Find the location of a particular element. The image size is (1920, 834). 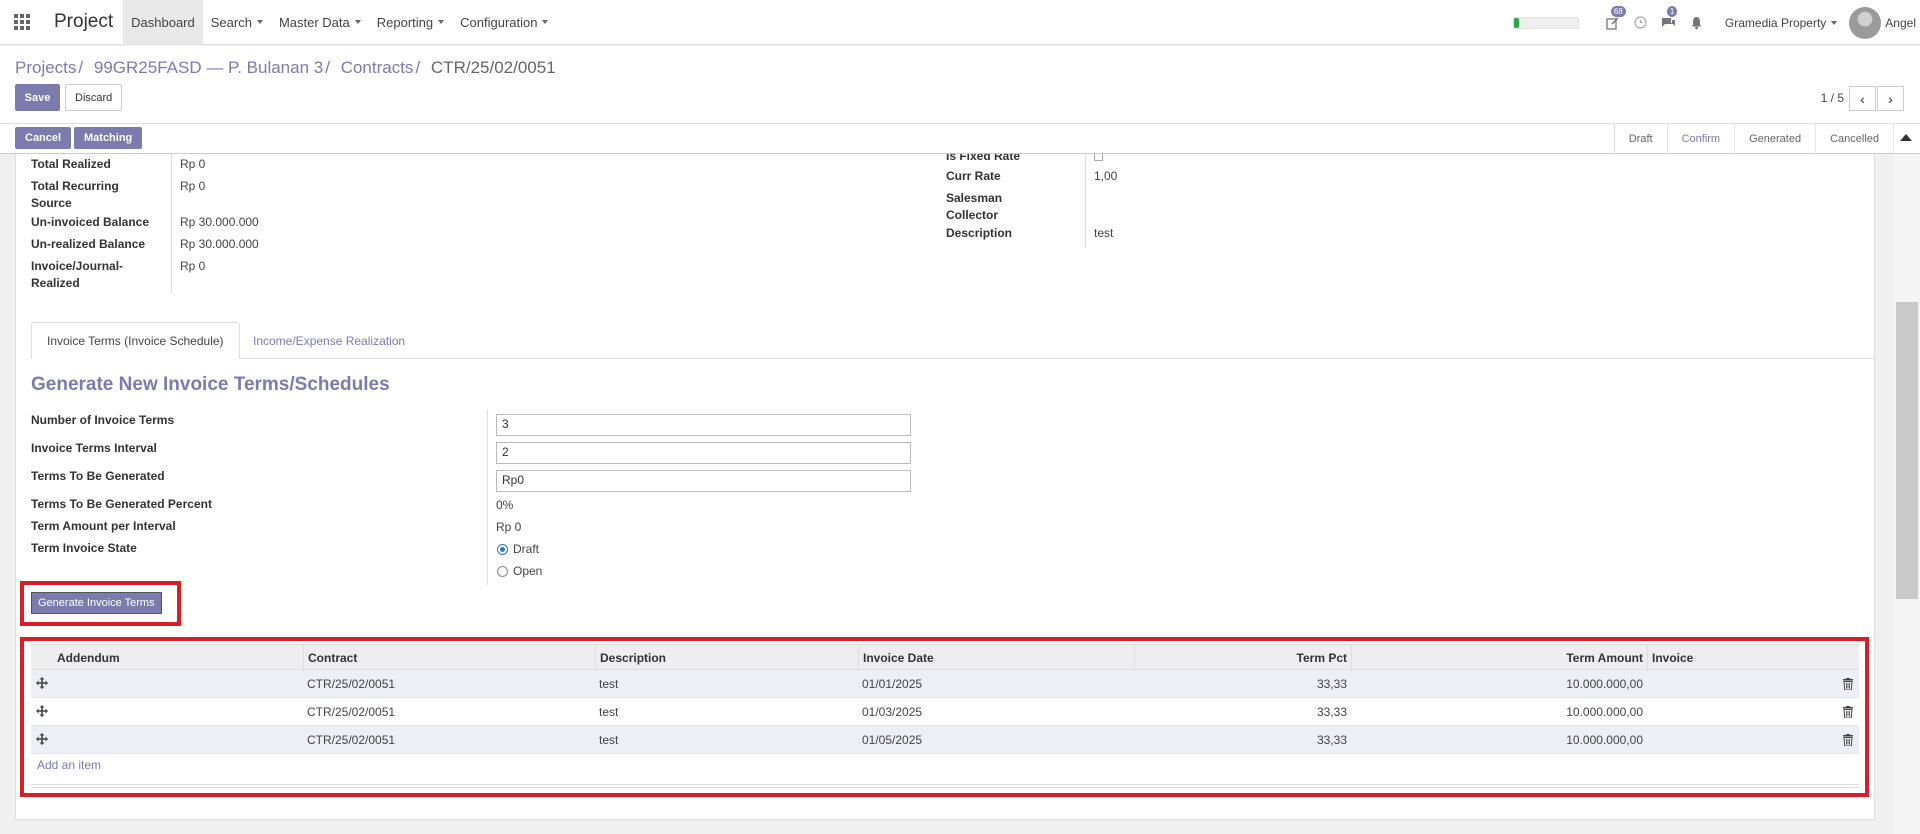

field-value-curr-rate: 1,00 is located at coordinates (1106, 176).